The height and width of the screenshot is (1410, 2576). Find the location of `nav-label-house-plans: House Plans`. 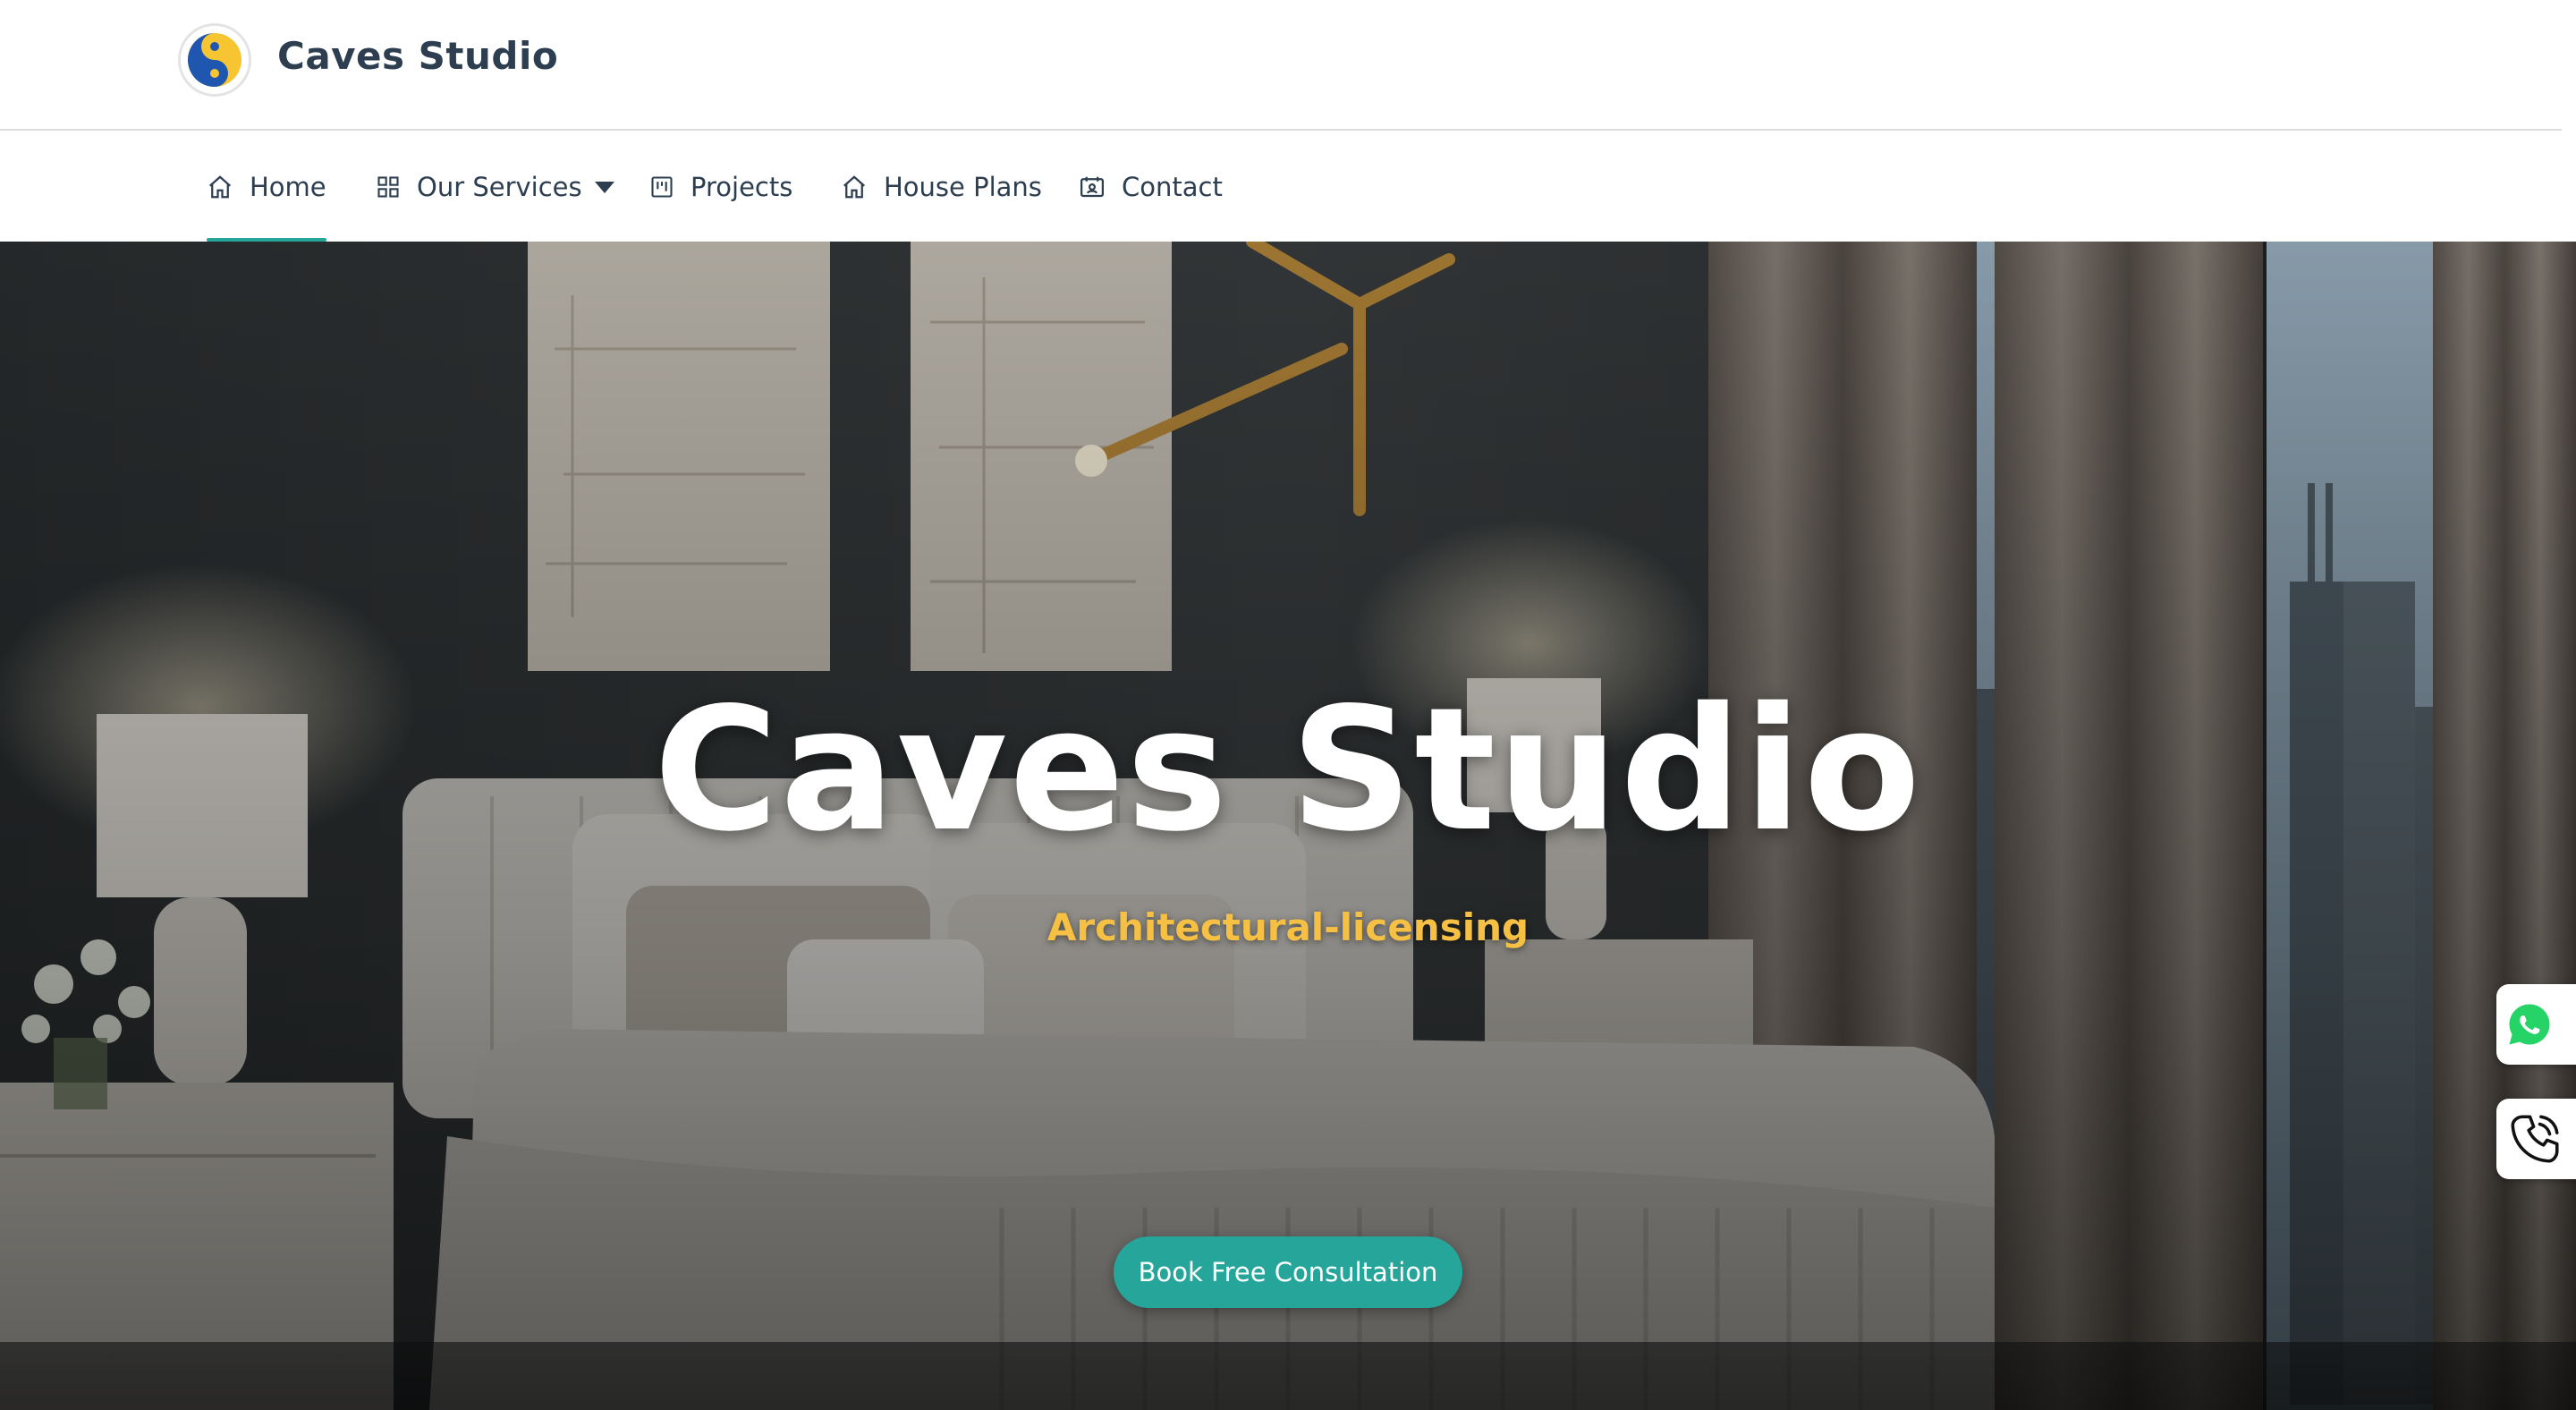

nav-label-house-plans: House Plans is located at coordinates (963, 187).